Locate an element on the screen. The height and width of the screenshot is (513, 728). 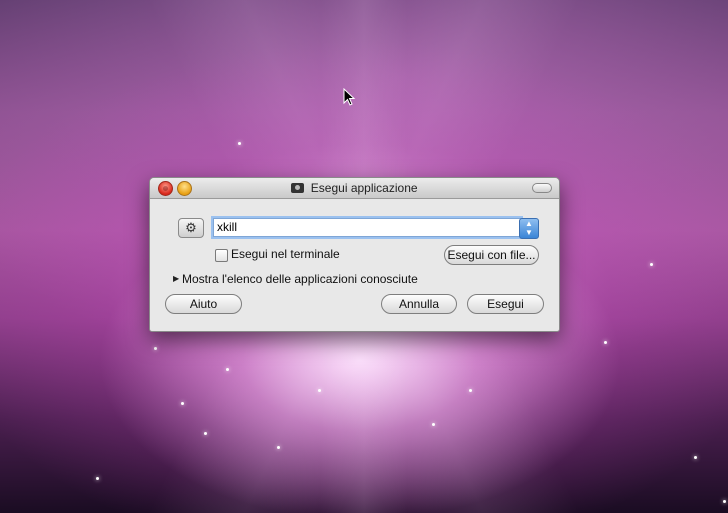
window-title: Esegui applicazione is located at coordinates (364, 188).